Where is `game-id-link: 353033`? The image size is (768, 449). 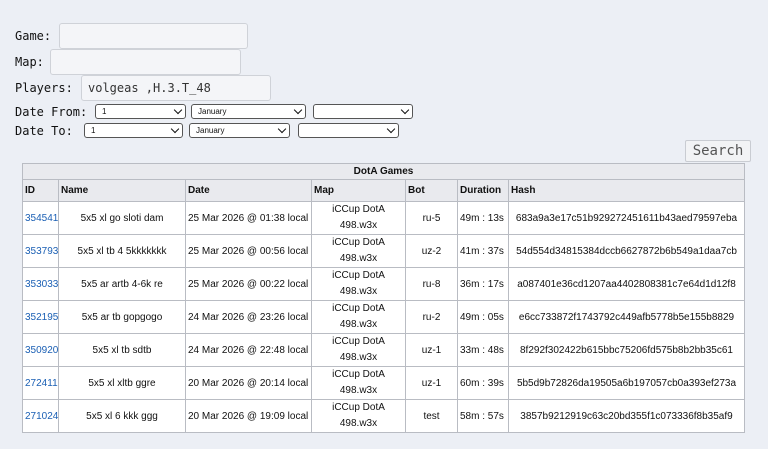 game-id-link: 353033 is located at coordinates (41, 284).